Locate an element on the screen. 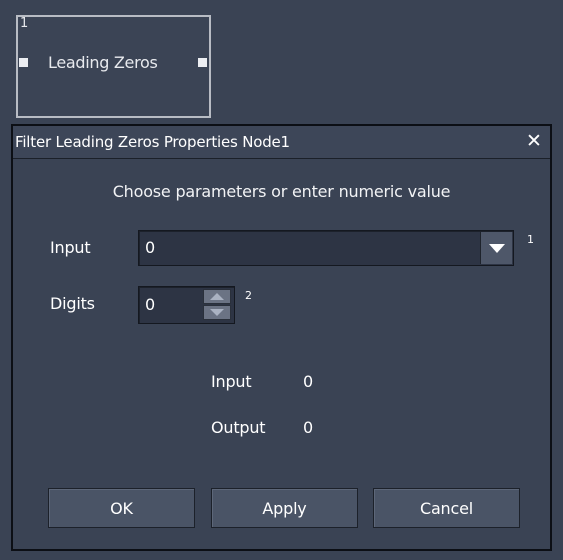 Image resolution: width=563 pixels, height=560 pixels. instruction-text: Choose parameters or enter numeric value is located at coordinates (281, 191).